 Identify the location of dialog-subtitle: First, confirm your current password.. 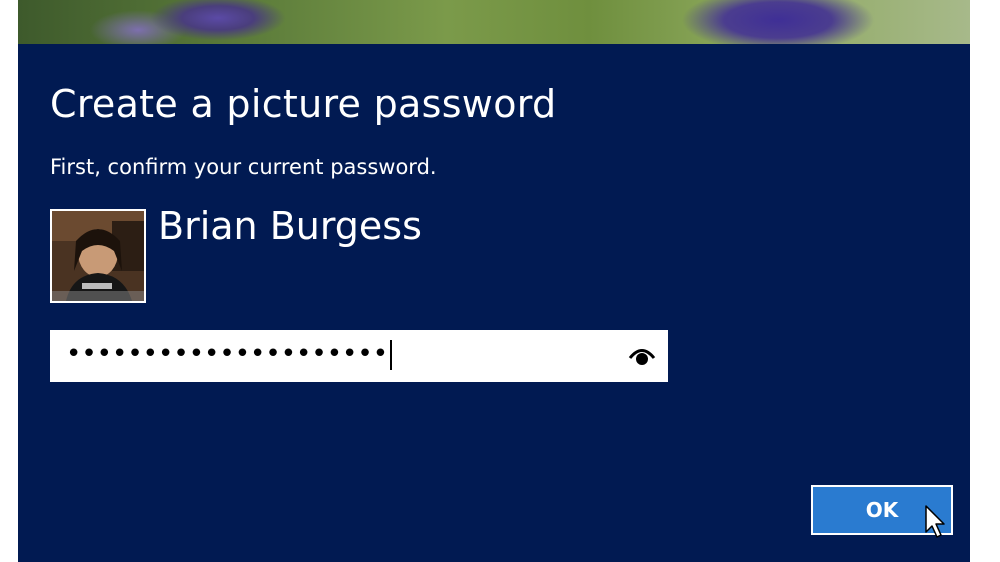
(243, 167).